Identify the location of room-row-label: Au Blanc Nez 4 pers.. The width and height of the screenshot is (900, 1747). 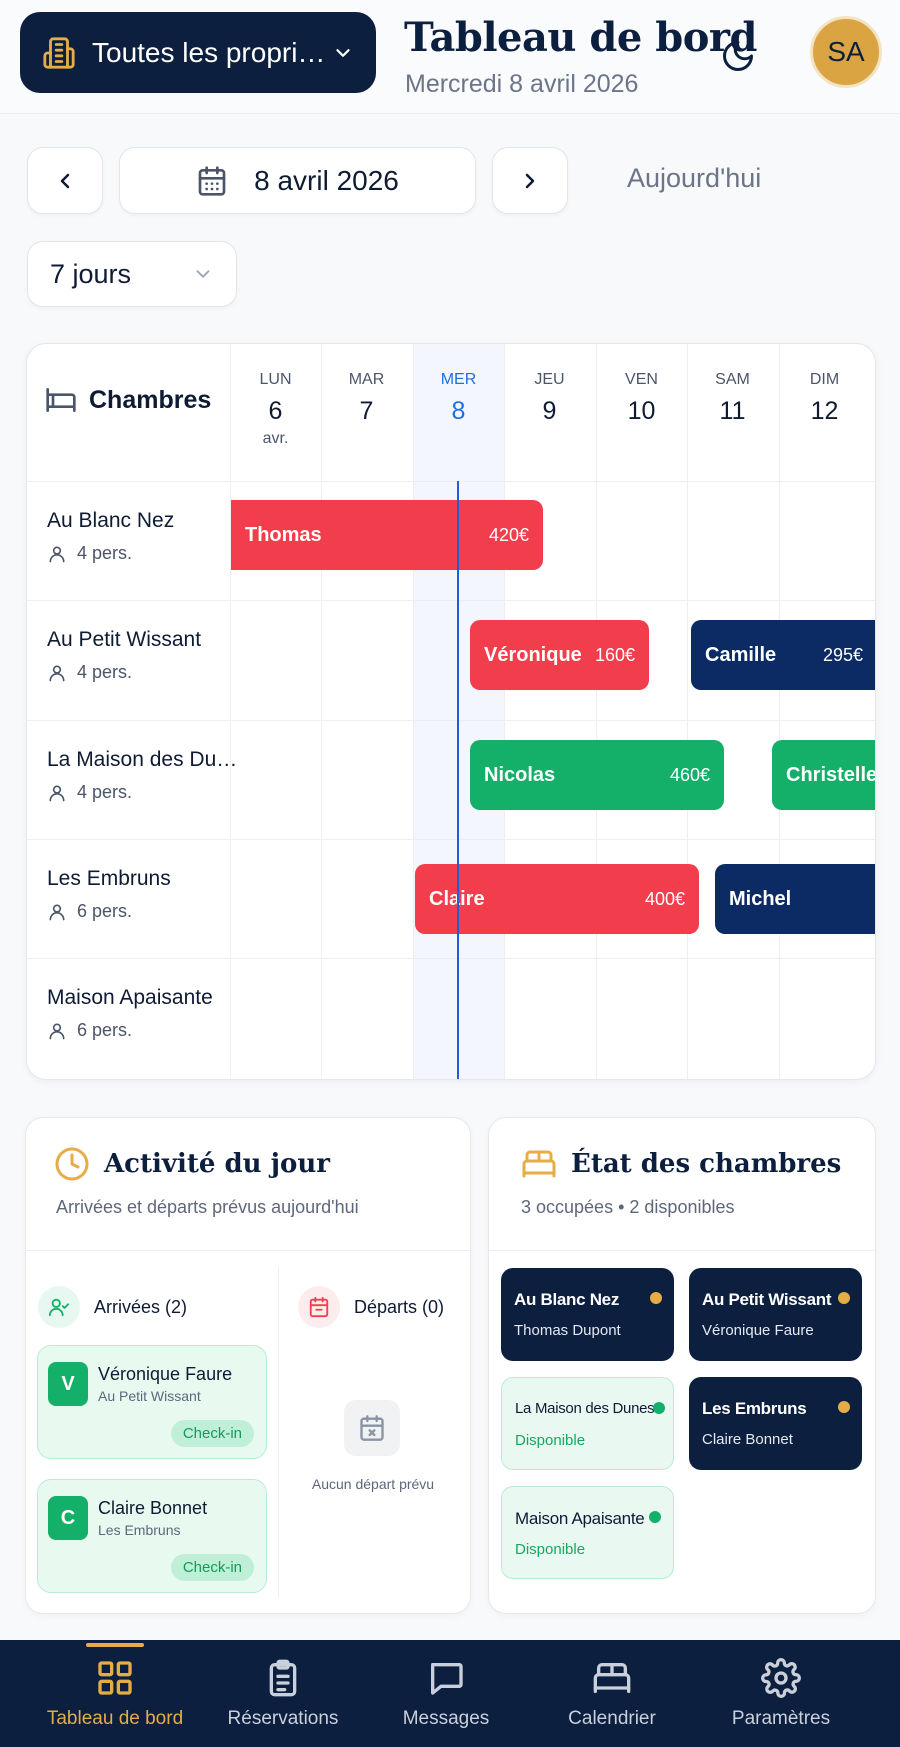
(110, 536).